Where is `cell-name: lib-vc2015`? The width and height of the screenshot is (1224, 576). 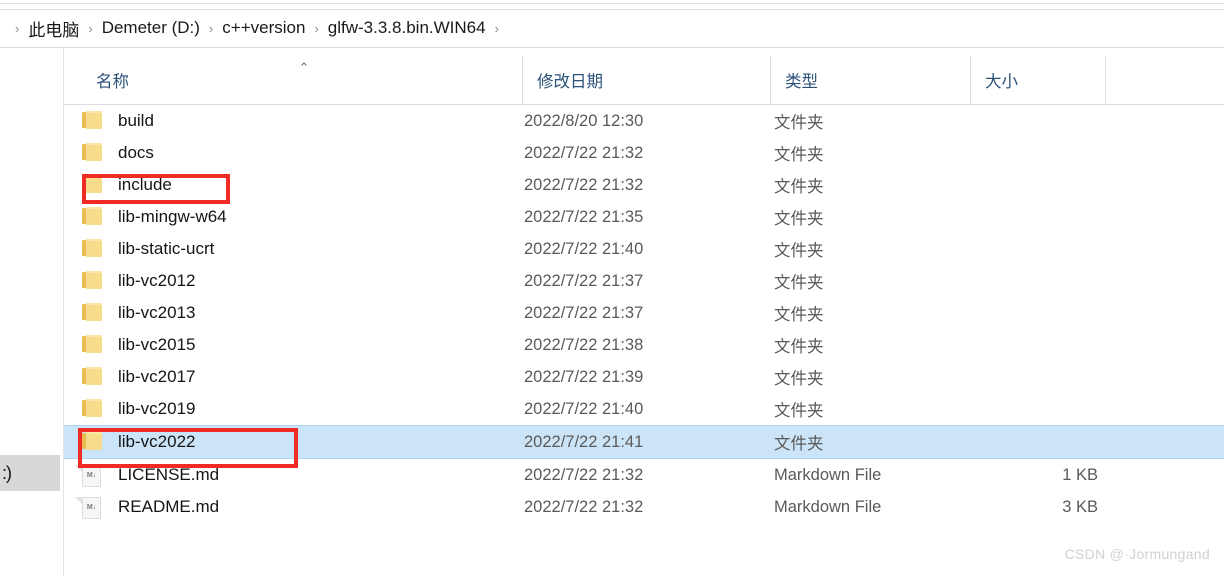 cell-name: lib-vc2015 is located at coordinates (300, 345).